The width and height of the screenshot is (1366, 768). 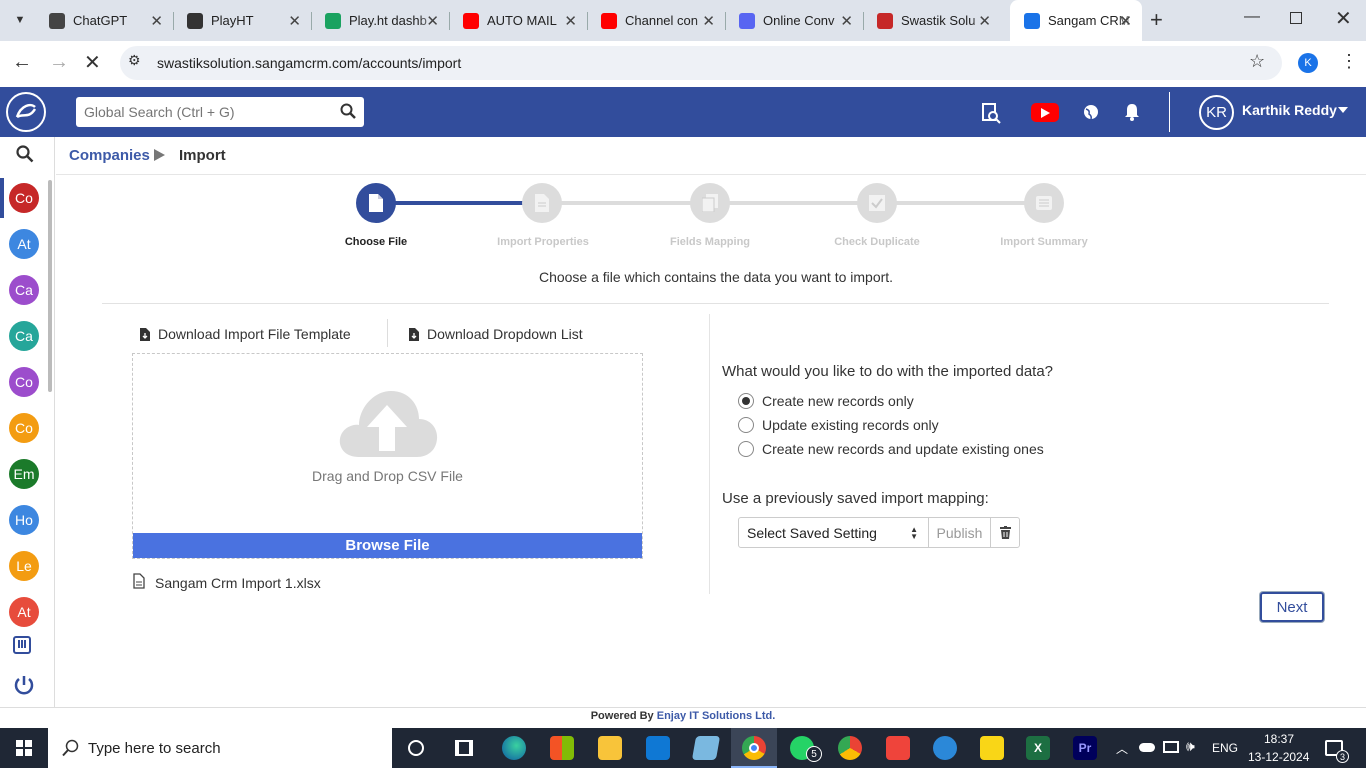 What do you see at coordinates (1171, 747) in the screenshot?
I see `network-icon` at bounding box center [1171, 747].